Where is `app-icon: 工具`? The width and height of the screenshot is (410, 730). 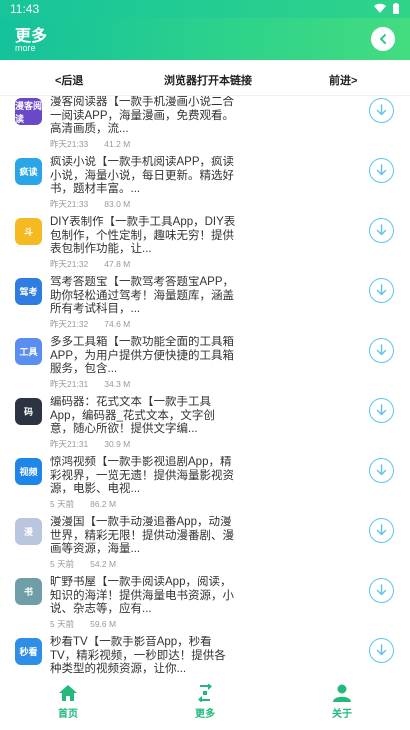
app-icon: 工具 is located at coordinates (28, 351).